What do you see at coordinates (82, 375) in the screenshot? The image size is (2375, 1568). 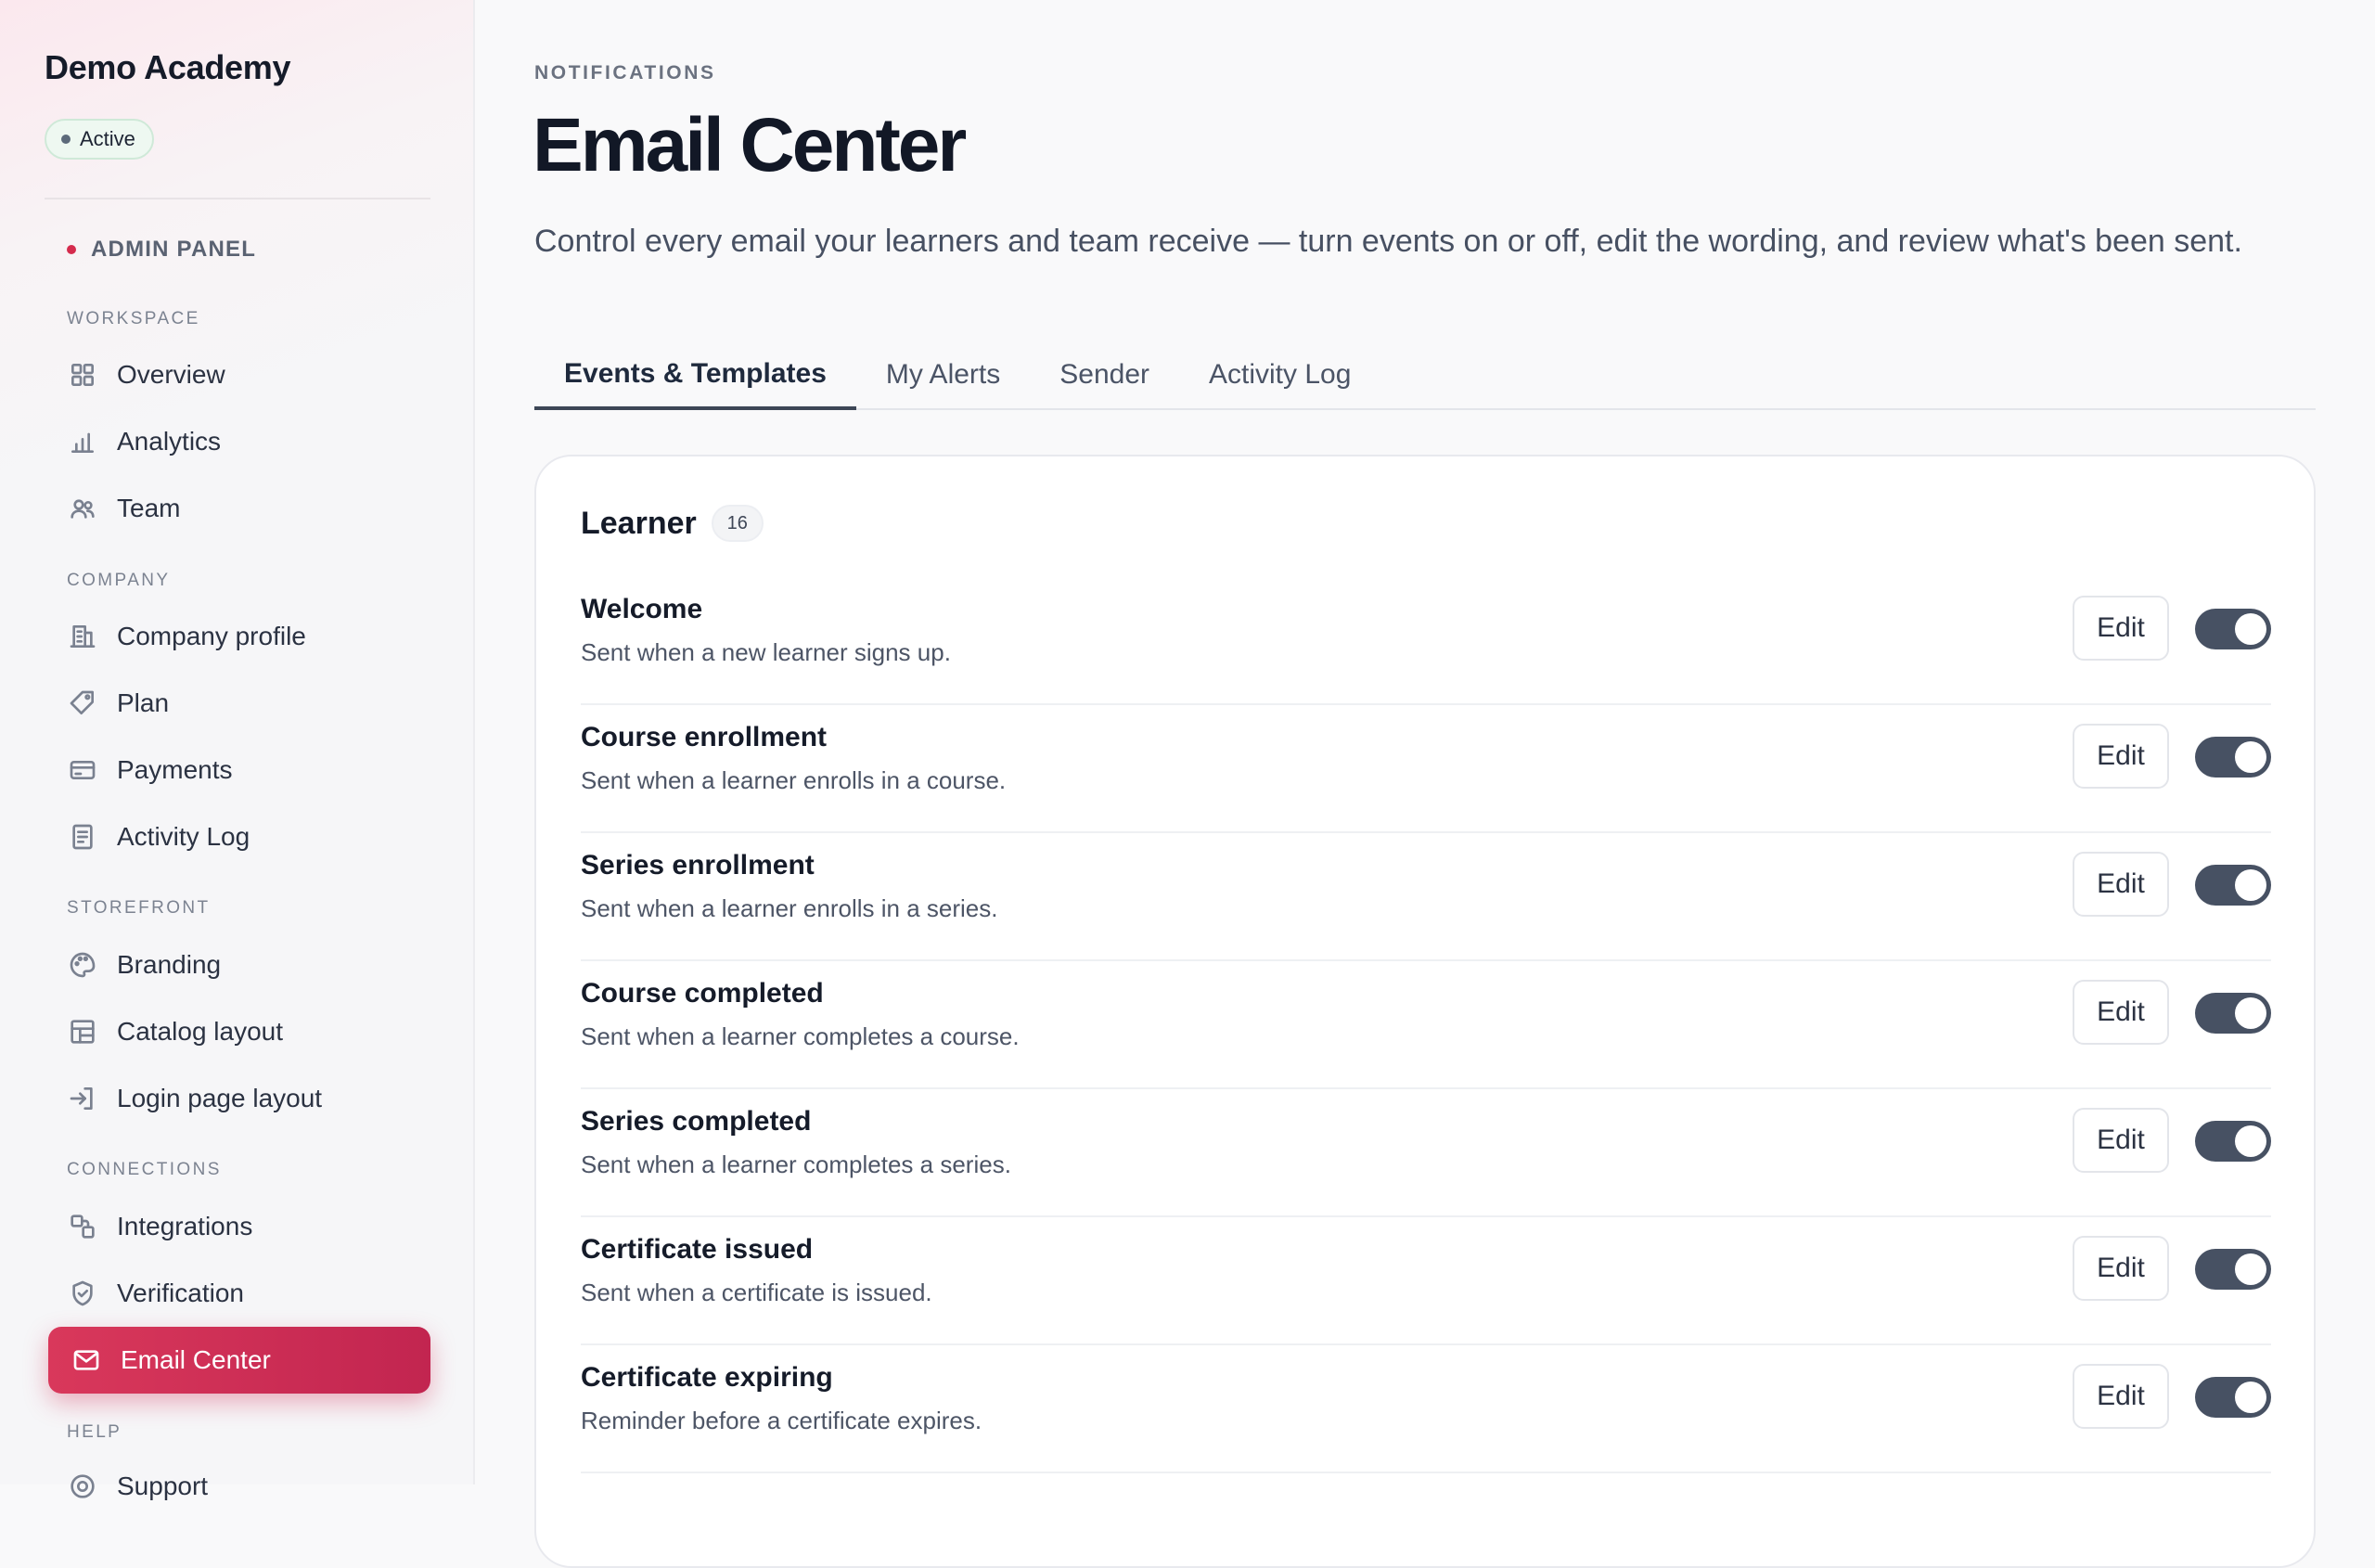 I see `grid-icon` at bounding box center [82, 375].